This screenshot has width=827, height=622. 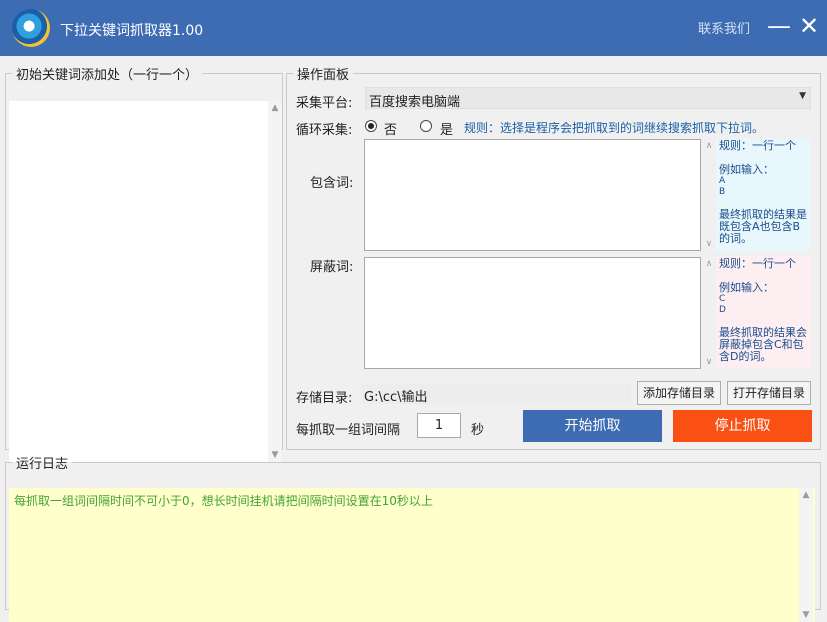 What do you see at coordinates (390, 128) in the screenshot?
I see `loop-no-label: 否` at bounding box center [390, 128].